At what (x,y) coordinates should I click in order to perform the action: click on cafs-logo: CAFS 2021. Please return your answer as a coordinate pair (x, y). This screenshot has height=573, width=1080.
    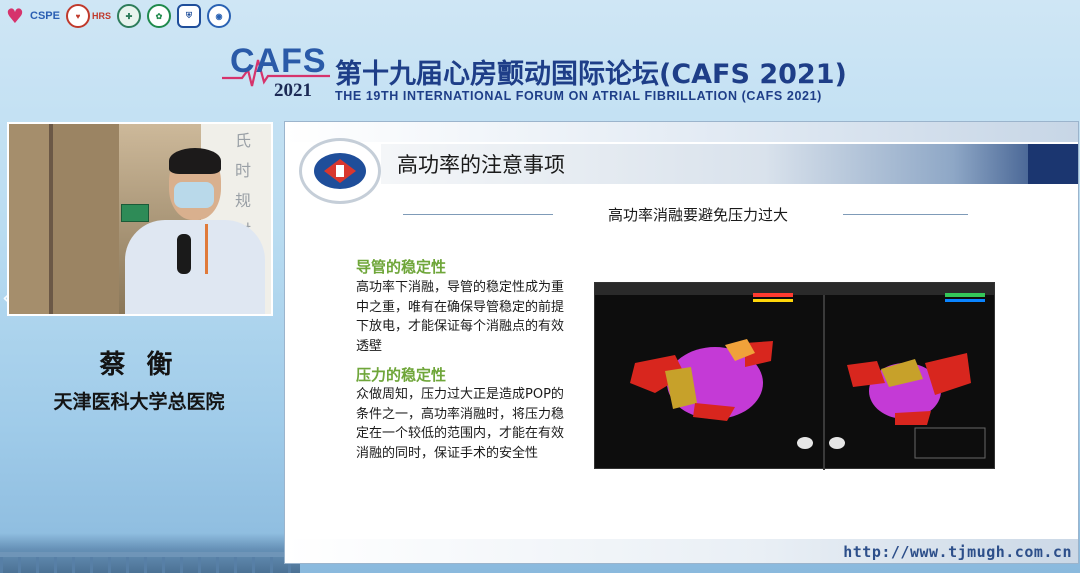
    Looking at the image, I should click on (276, 71).